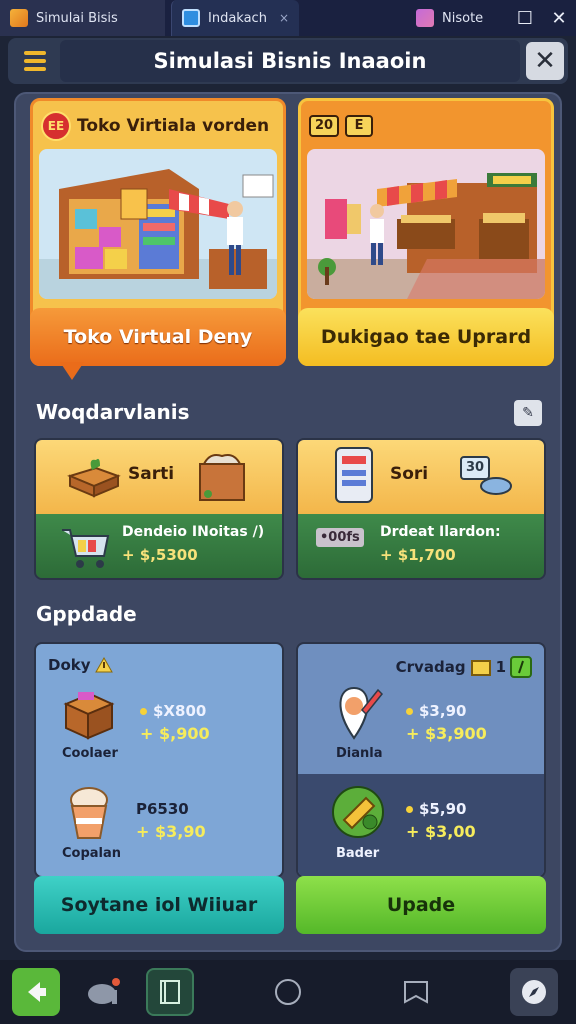 Image resolution: width=576 pixels, height=1024 pixels. I want to click on upgrade-item-price: $5,90, so click(436, 809).